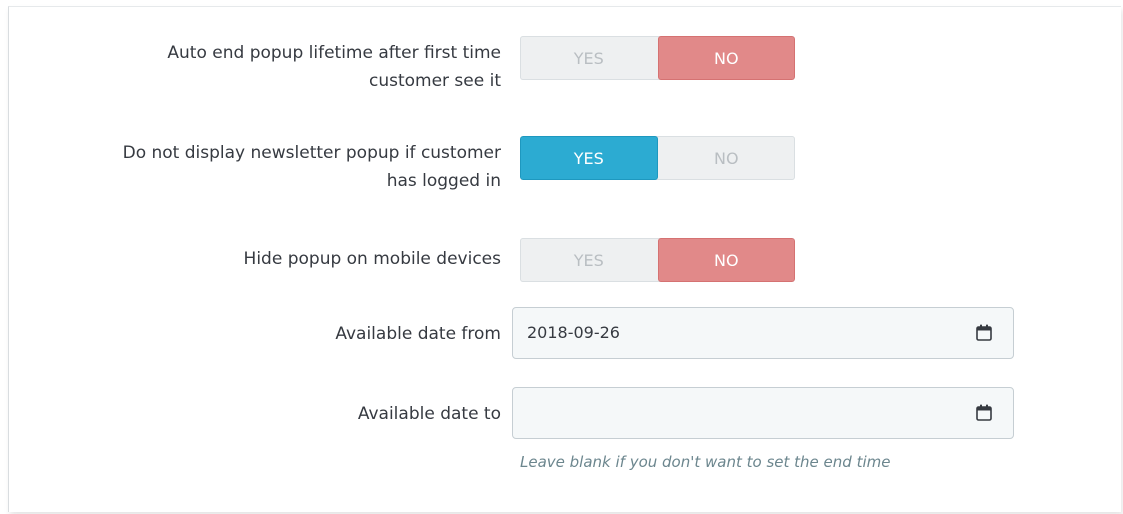 The height and width of the screenshot is (514, 1123). I want to click on date-to-input, so click(763, 413).